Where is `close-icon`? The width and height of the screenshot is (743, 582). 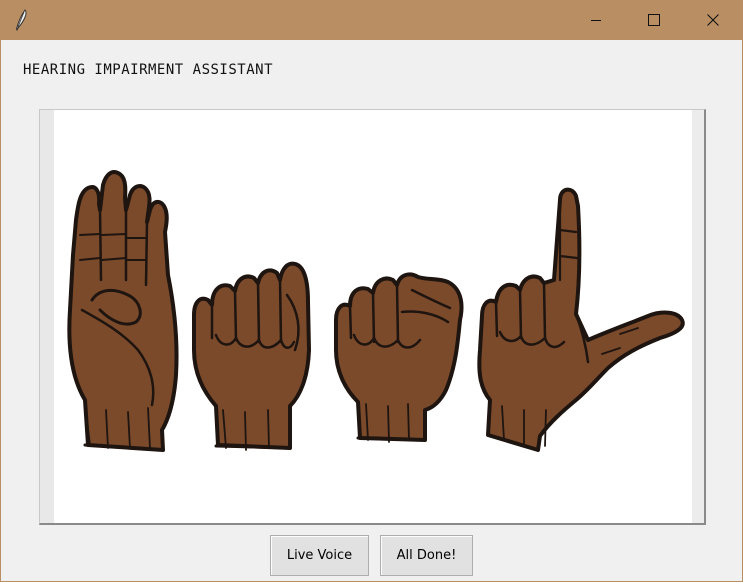
close-icon is located at coordinates (713, 20).